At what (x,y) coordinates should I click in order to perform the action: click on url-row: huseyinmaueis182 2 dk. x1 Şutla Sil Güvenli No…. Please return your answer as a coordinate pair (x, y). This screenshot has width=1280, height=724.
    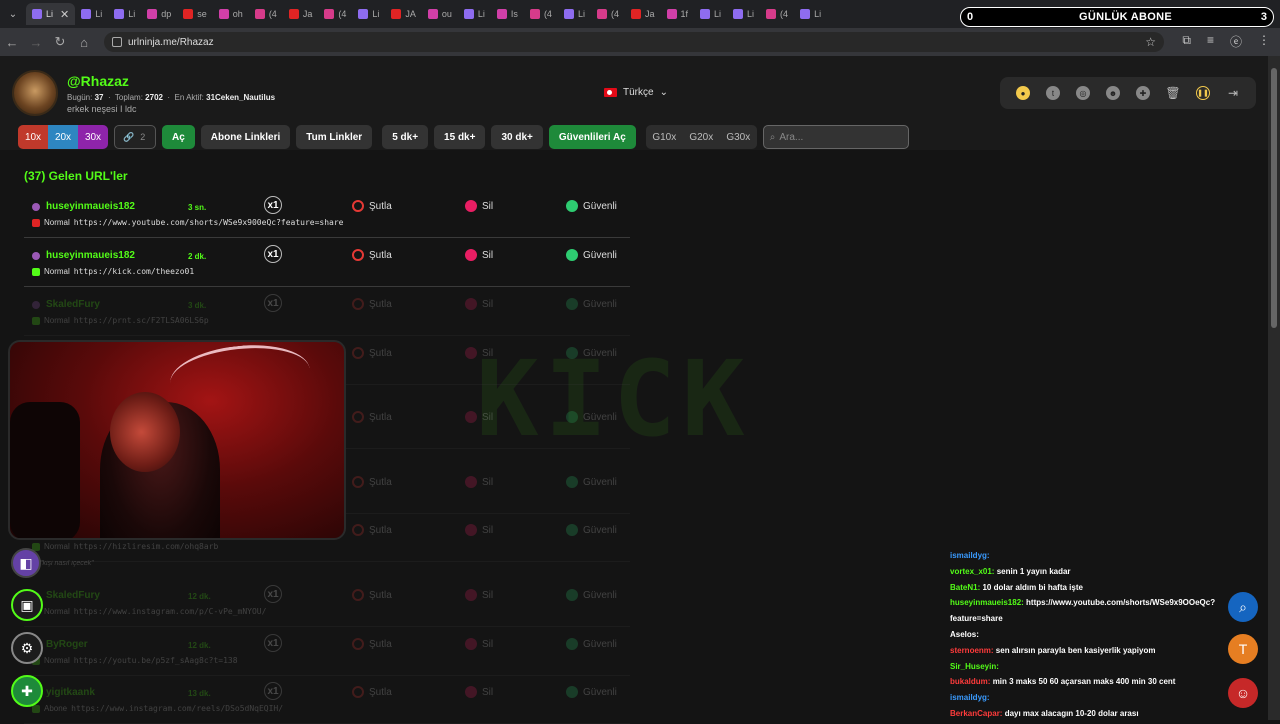
    Looking at the image, I should click on (327, 263).